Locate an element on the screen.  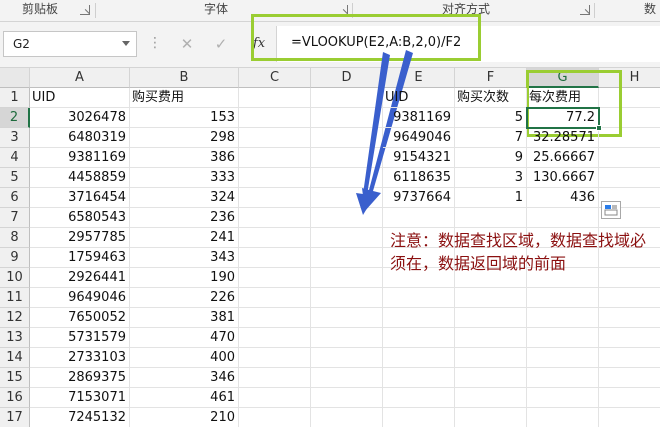
cell-a9: 1759463 is located at coordinates (80, 258).